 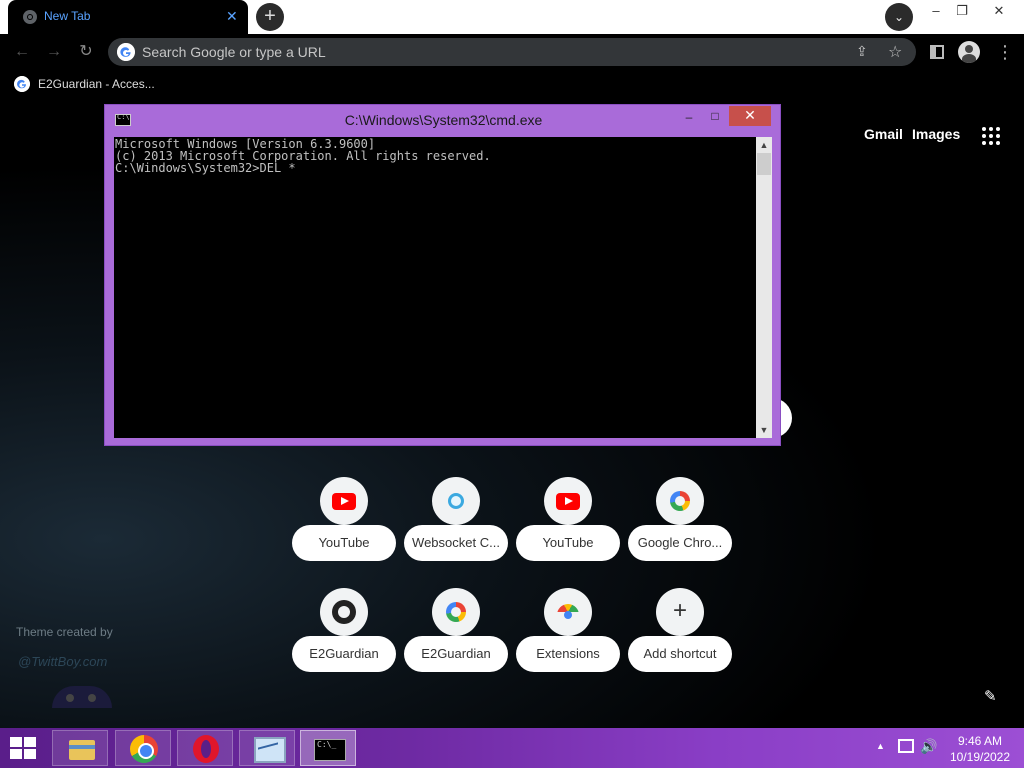 I want to click on command-prompt-taskbar-icon, so click(x=328, y=748).